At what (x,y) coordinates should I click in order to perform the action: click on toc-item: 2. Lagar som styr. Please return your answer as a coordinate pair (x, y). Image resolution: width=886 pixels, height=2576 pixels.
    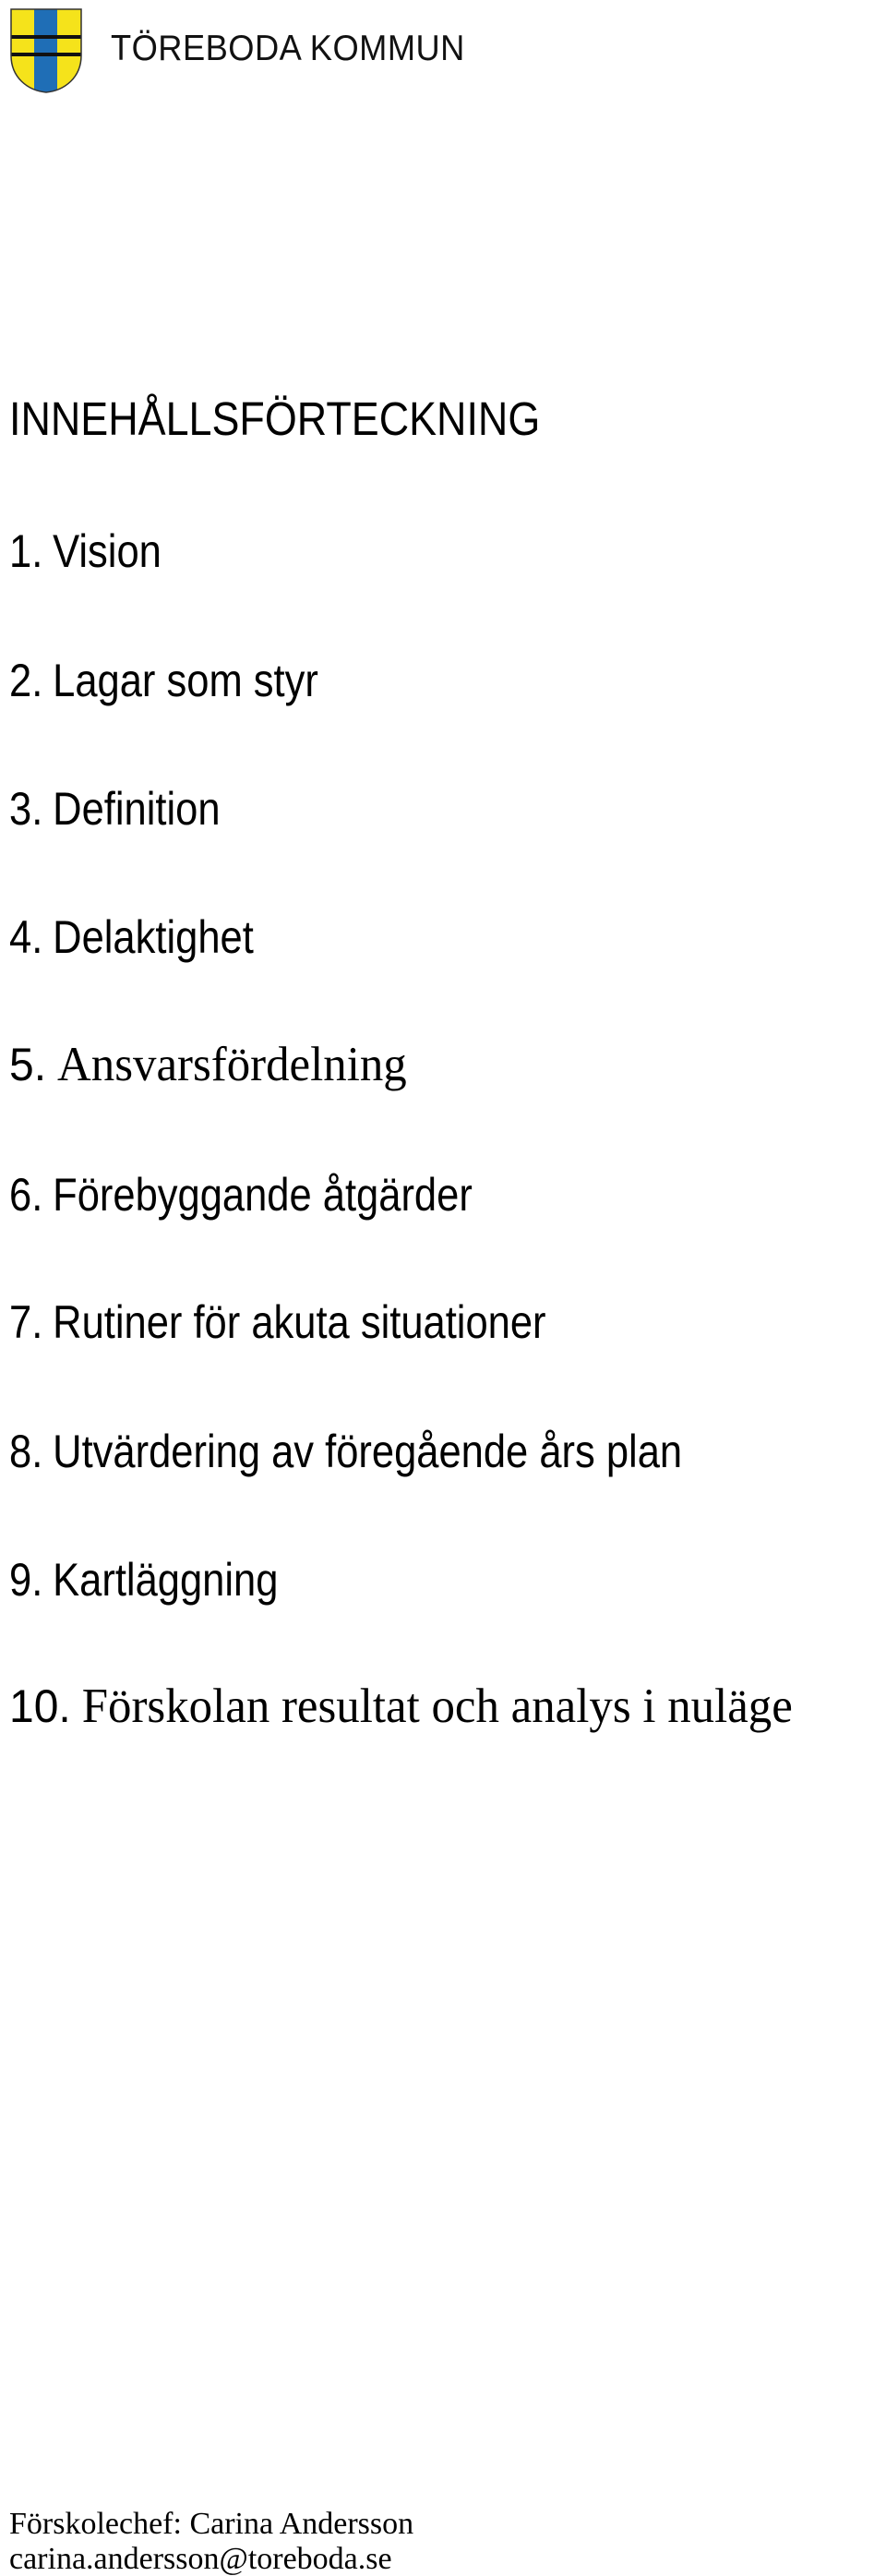
    Looking at the image, I should click on (164, 680).